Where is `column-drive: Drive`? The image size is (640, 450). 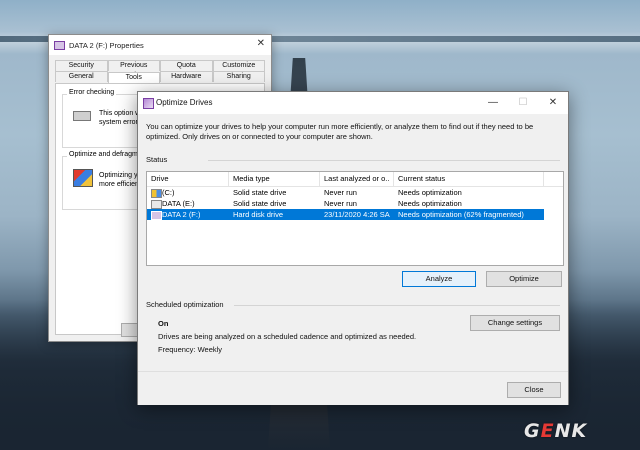 column-drive: Drive is located at coordinates (160, 179).